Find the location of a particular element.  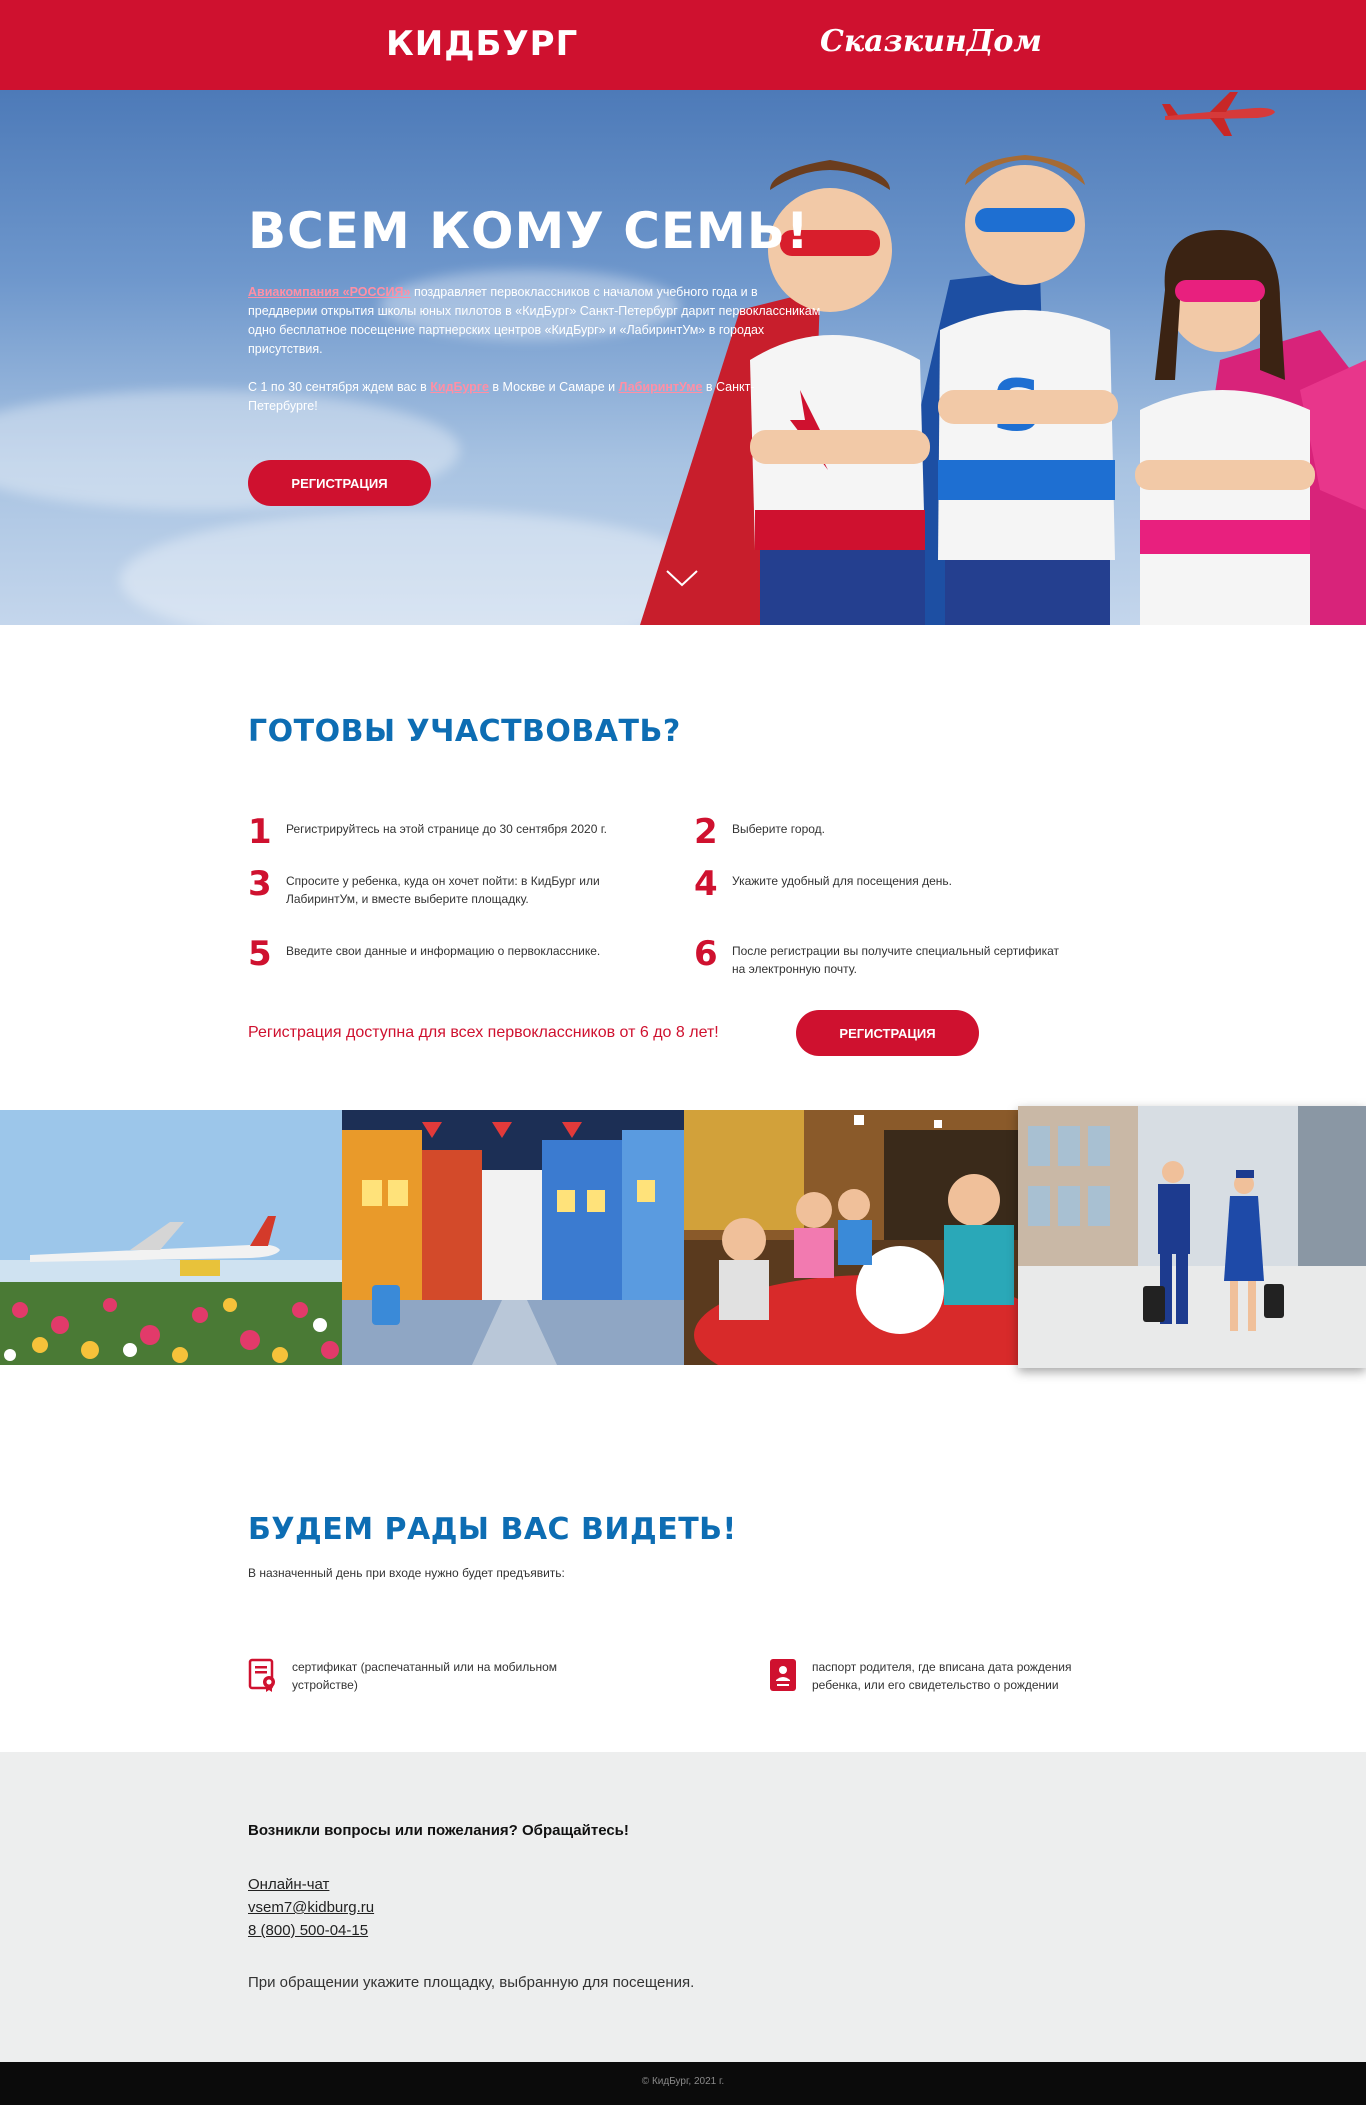

step-number: 2 is located at coordinates (706, 832).